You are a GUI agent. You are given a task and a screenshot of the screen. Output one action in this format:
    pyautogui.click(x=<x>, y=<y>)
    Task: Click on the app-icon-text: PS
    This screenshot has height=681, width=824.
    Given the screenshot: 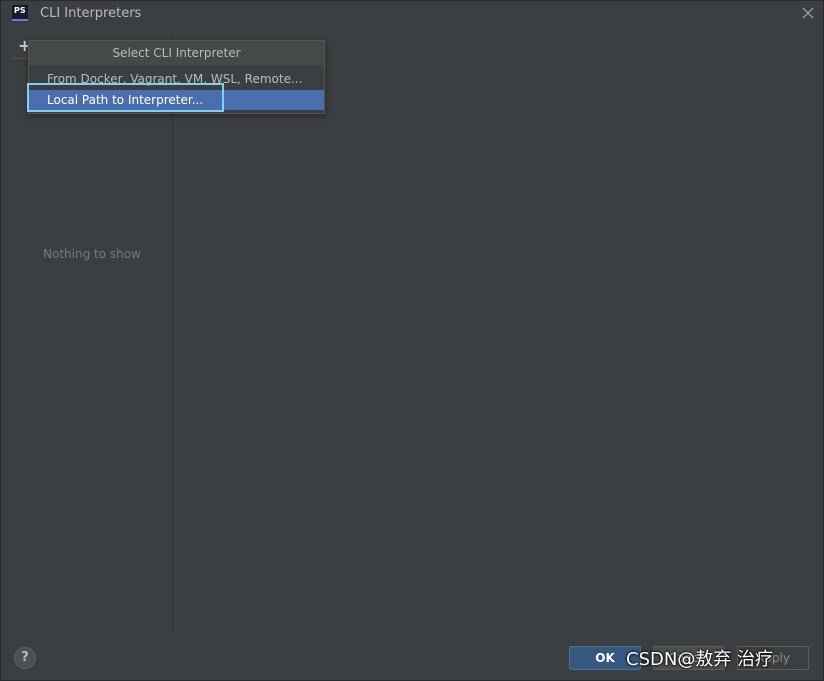 What is the action you would take?
    pyautogui.click(x=20, y=10)
    